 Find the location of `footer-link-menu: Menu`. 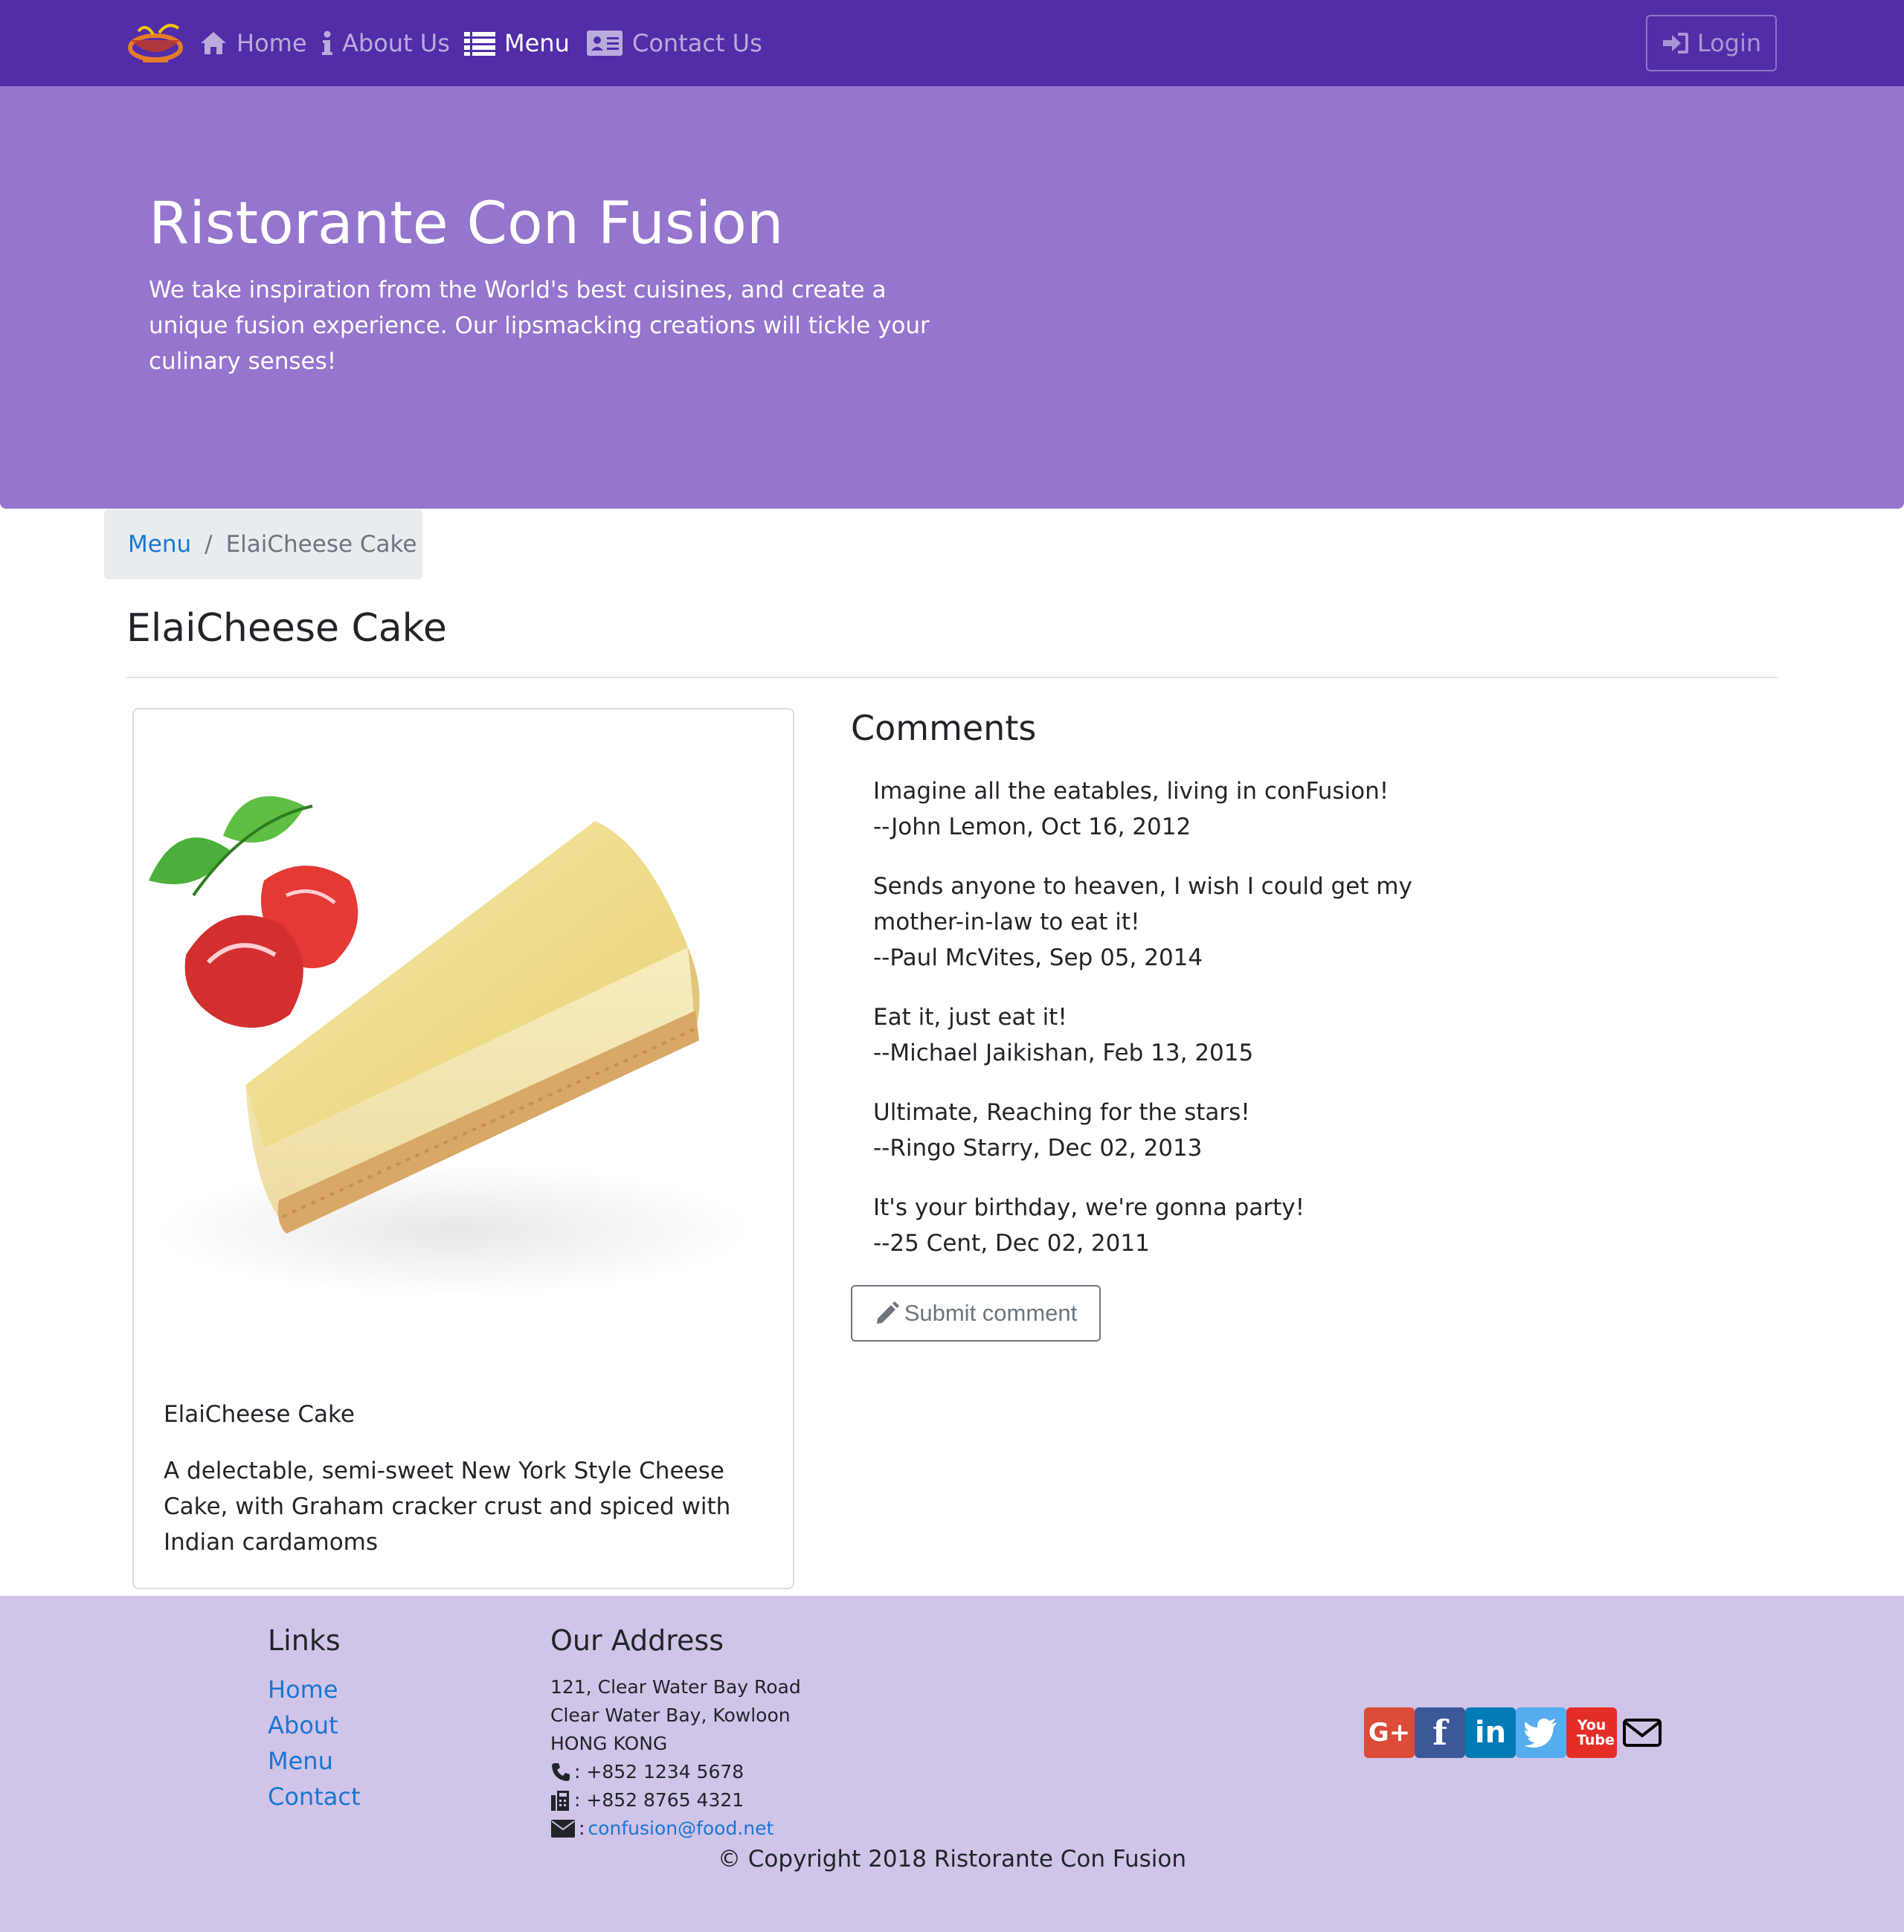

footer-link-menu: Menu is located at coordinates (301, 1761).